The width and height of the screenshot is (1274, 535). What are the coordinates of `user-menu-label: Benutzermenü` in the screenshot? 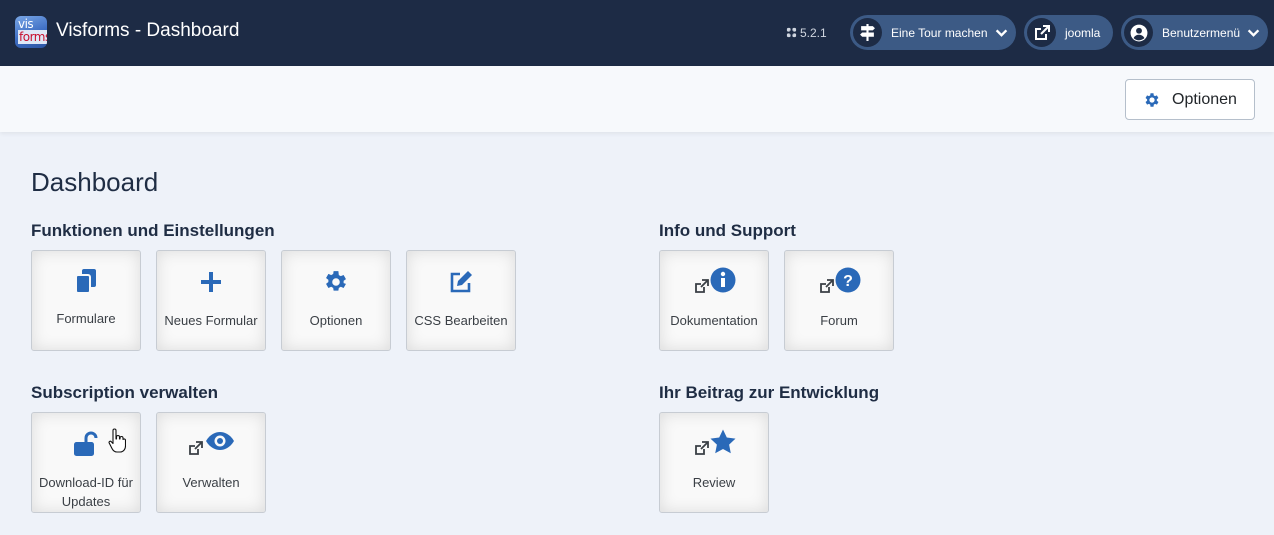 It's located at (1201, 32).